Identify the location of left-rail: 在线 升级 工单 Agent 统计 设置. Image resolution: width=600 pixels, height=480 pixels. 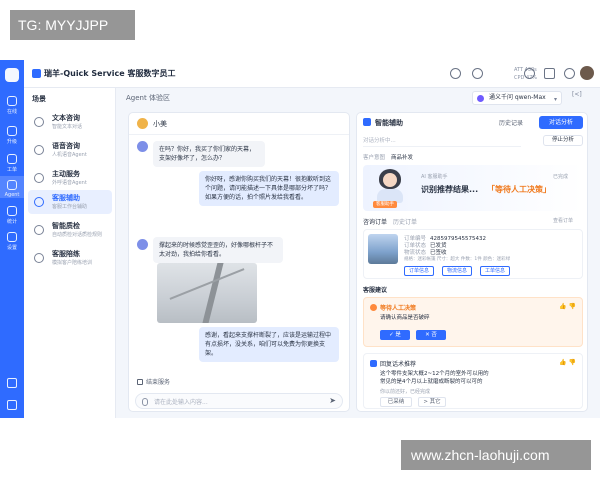
(12, 239).